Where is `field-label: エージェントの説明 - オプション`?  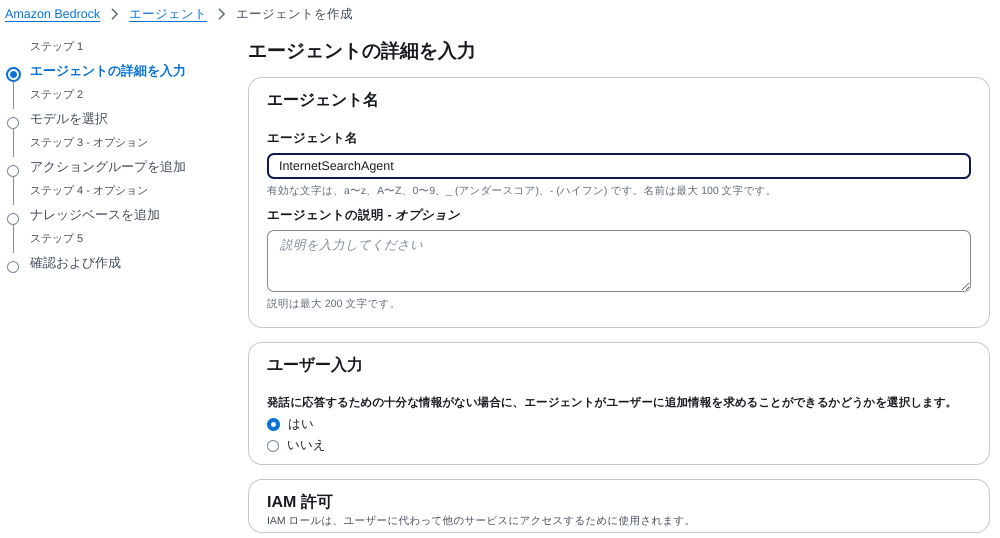 field-label: エージェントの説明 - オプション is located at coordinates (364, 215).